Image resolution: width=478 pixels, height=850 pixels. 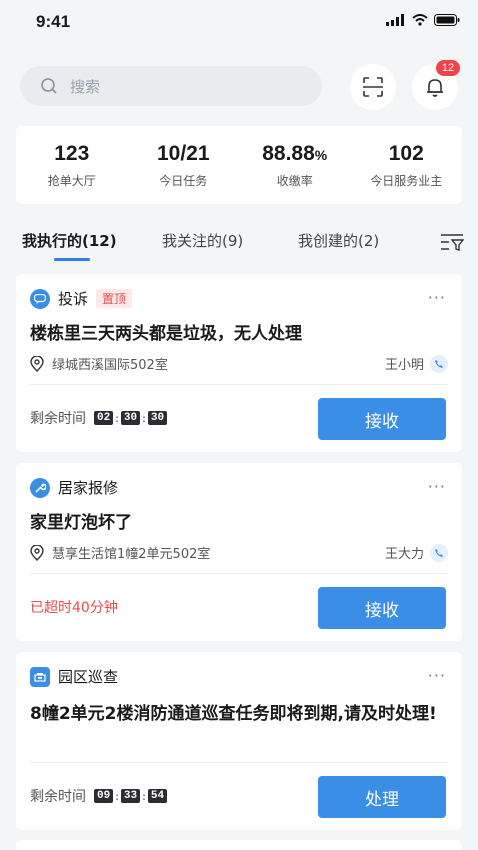 What do you see at coordinates (69, 240) in the screenshot?
I see `tab-executing: 我执行的(12)` at bounding box center [69, 240].